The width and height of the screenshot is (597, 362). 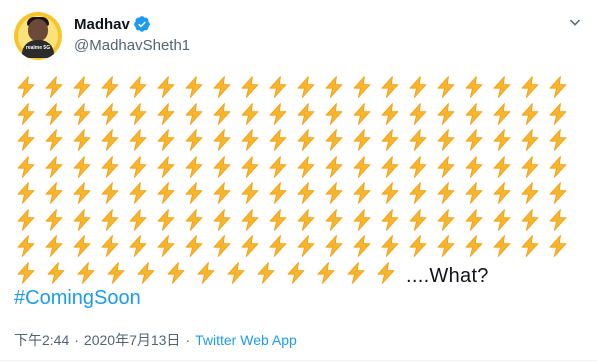 I want to click on tweet-time: 下午2:44, so click(x=41, y=340).